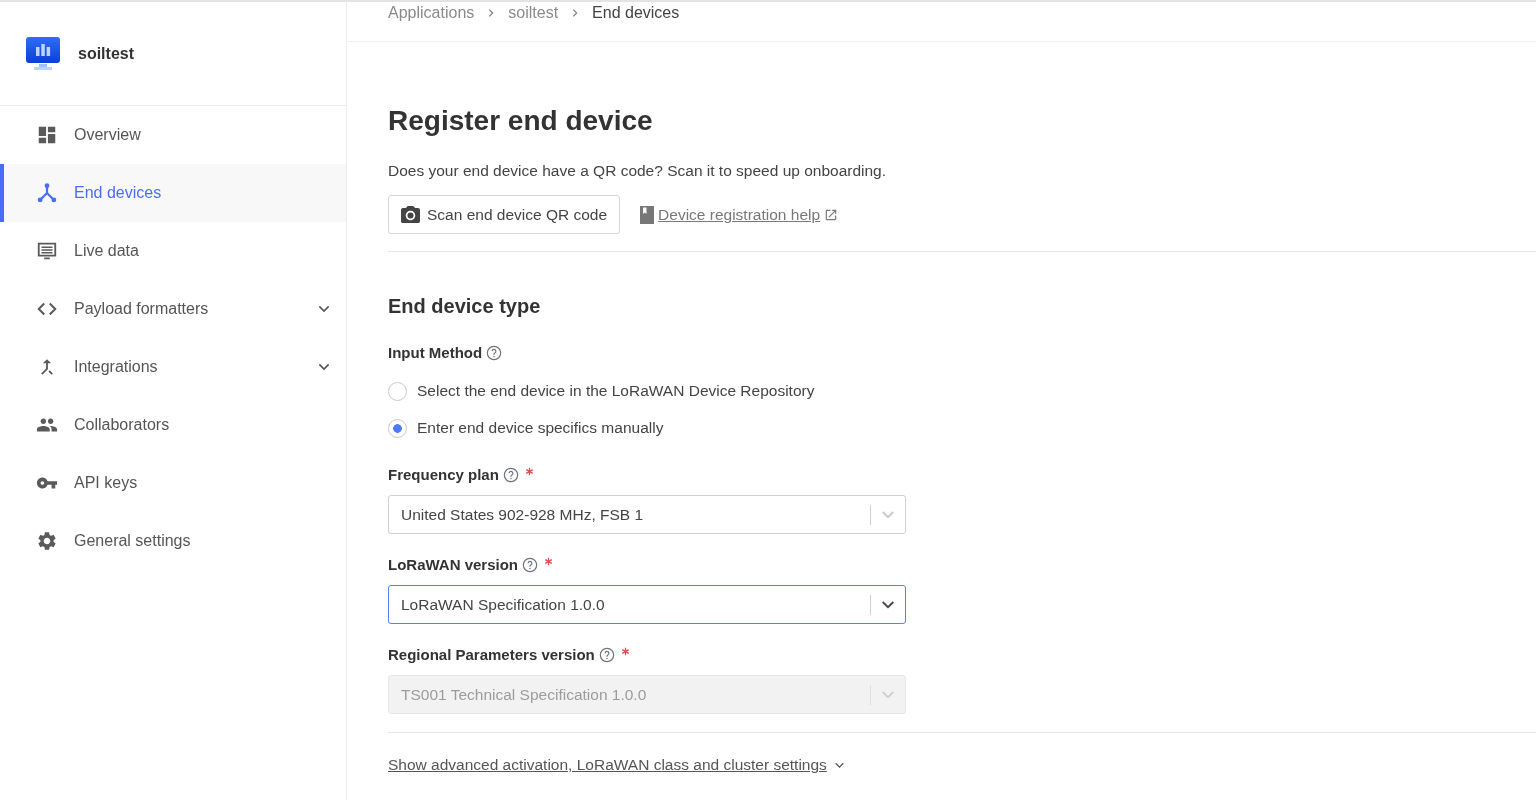 This screenshot has width=1536, height=800. I want to click on book-icon, so click(647, 214).